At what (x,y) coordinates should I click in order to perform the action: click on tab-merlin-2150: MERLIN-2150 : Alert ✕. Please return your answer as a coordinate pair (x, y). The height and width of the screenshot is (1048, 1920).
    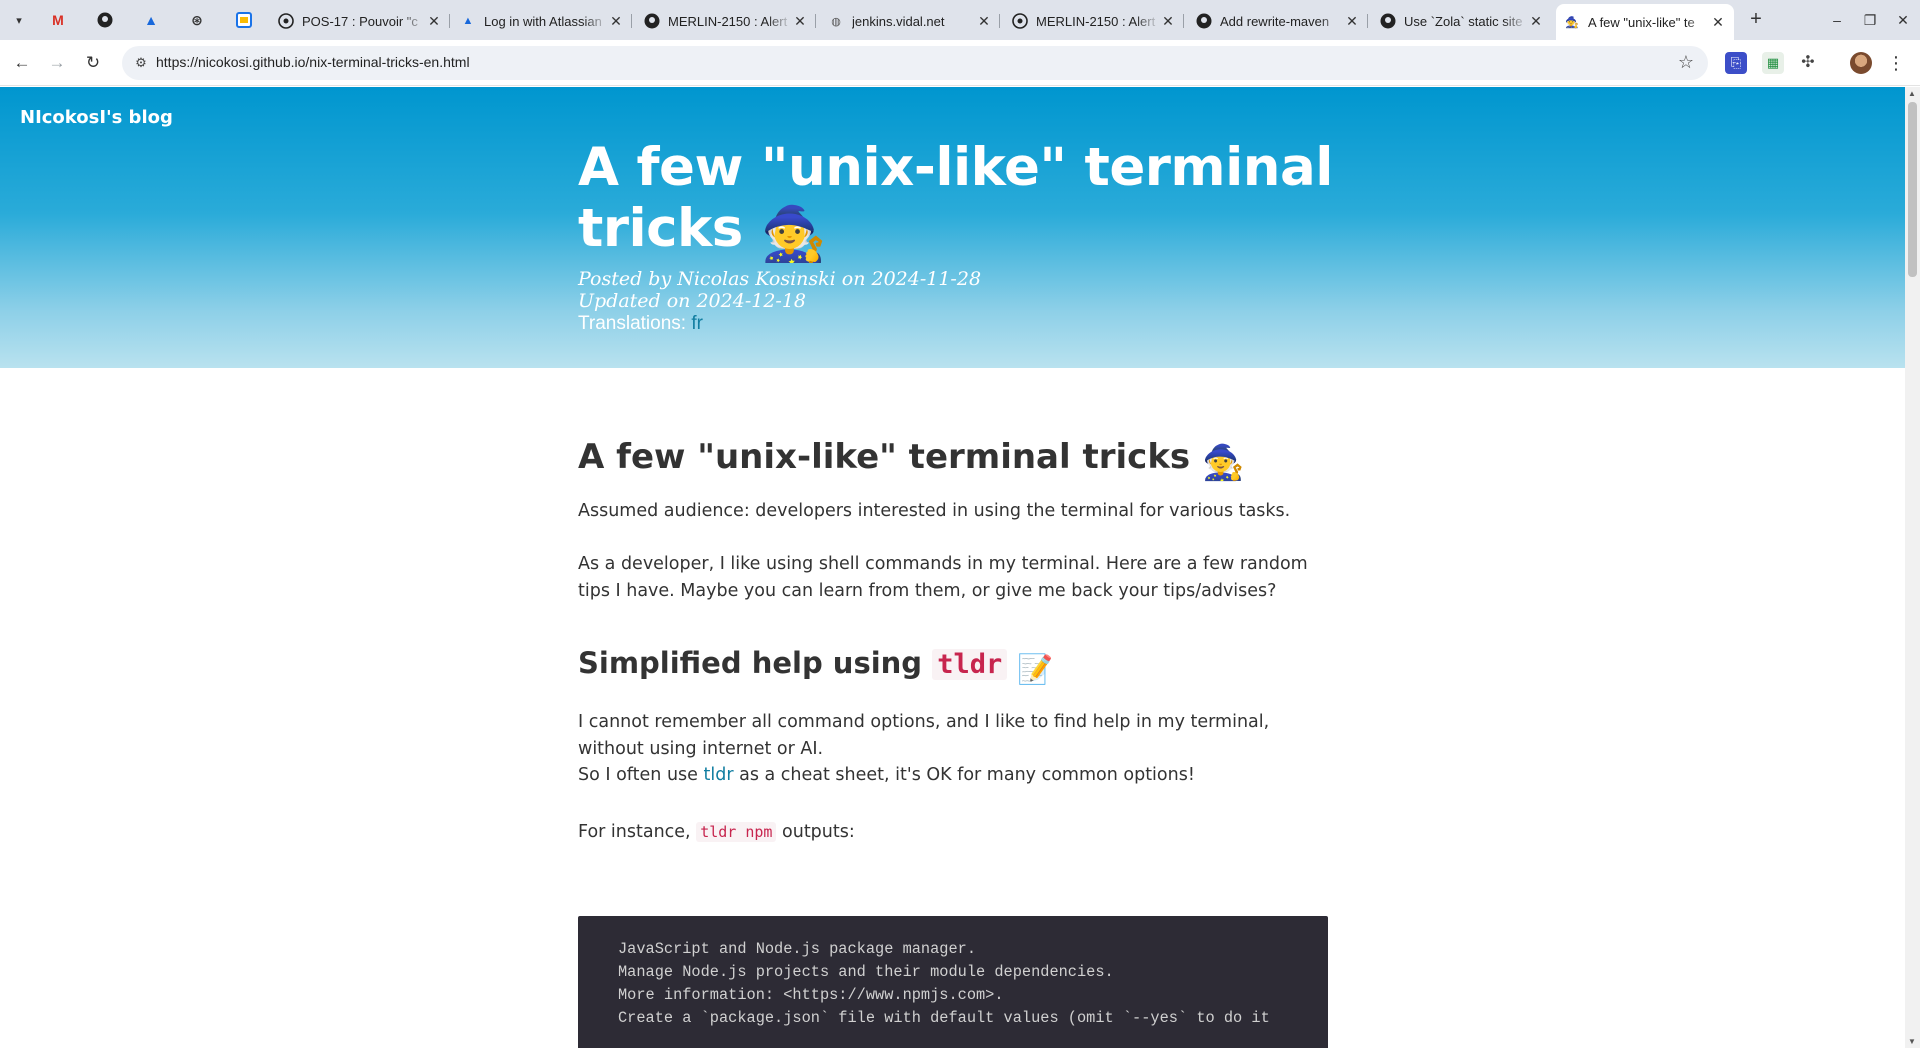
    Looking at the image, I should click on (726, 21).